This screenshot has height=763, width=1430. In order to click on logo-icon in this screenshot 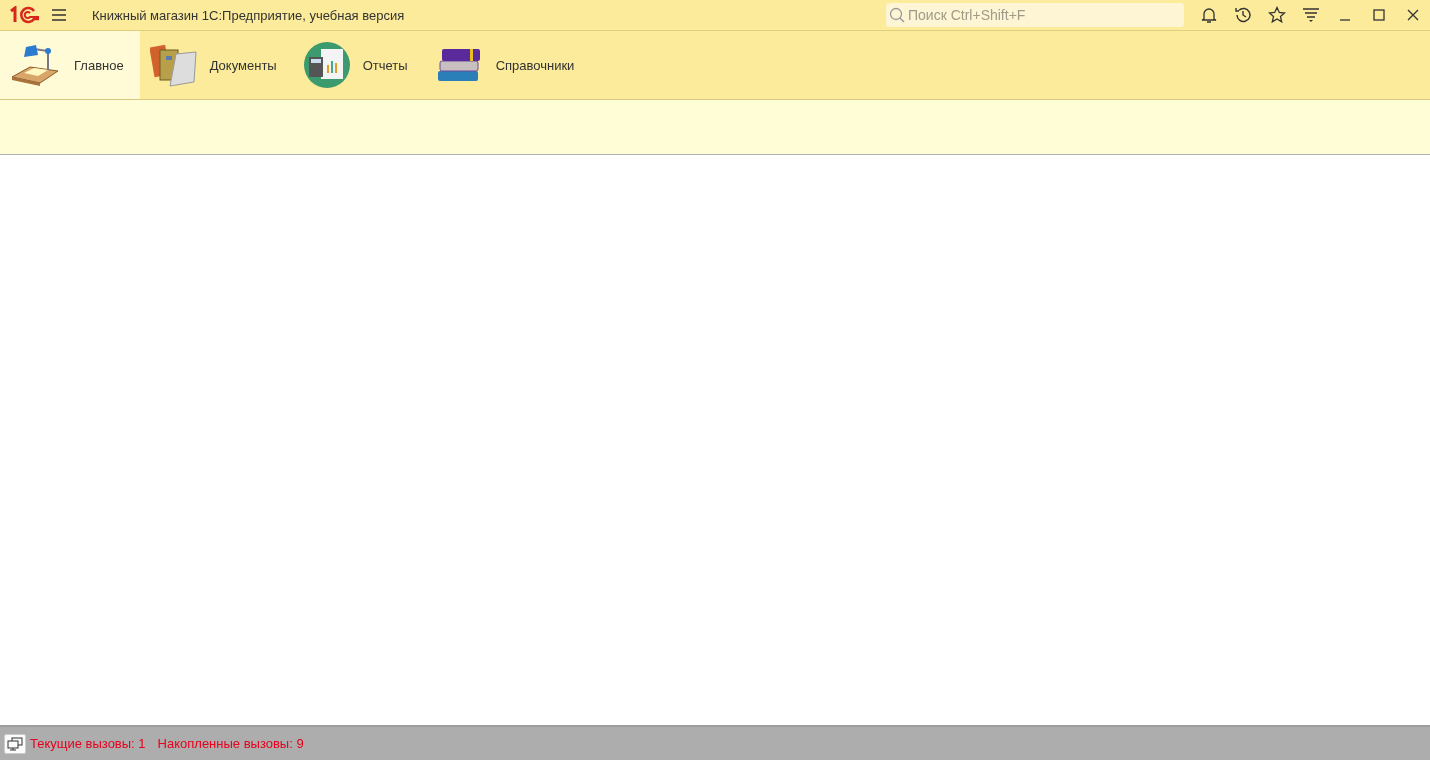, I will do `click(24, 15)`.